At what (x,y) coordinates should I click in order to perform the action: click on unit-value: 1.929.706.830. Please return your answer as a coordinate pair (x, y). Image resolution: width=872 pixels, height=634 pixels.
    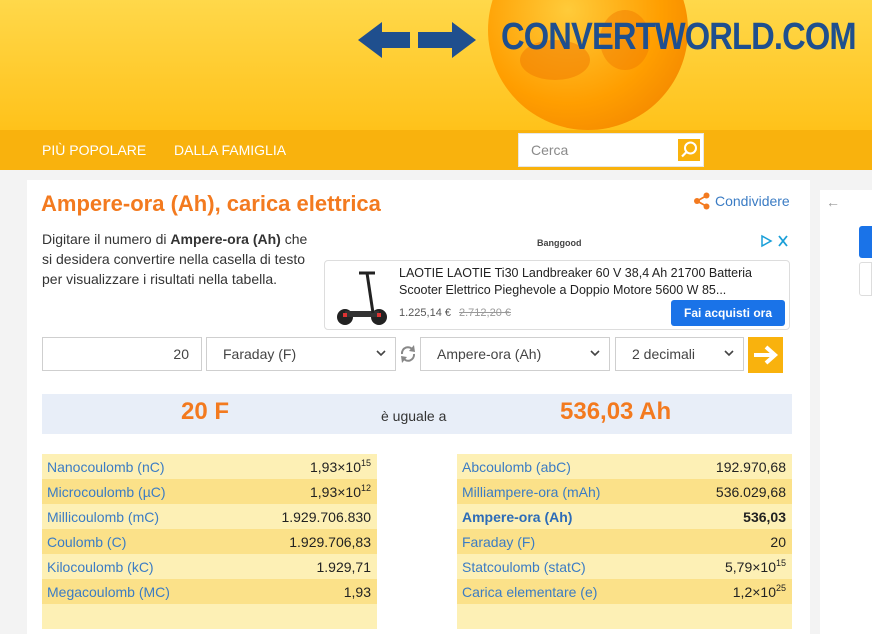
    Looking at the image, I should click on (326, 516).